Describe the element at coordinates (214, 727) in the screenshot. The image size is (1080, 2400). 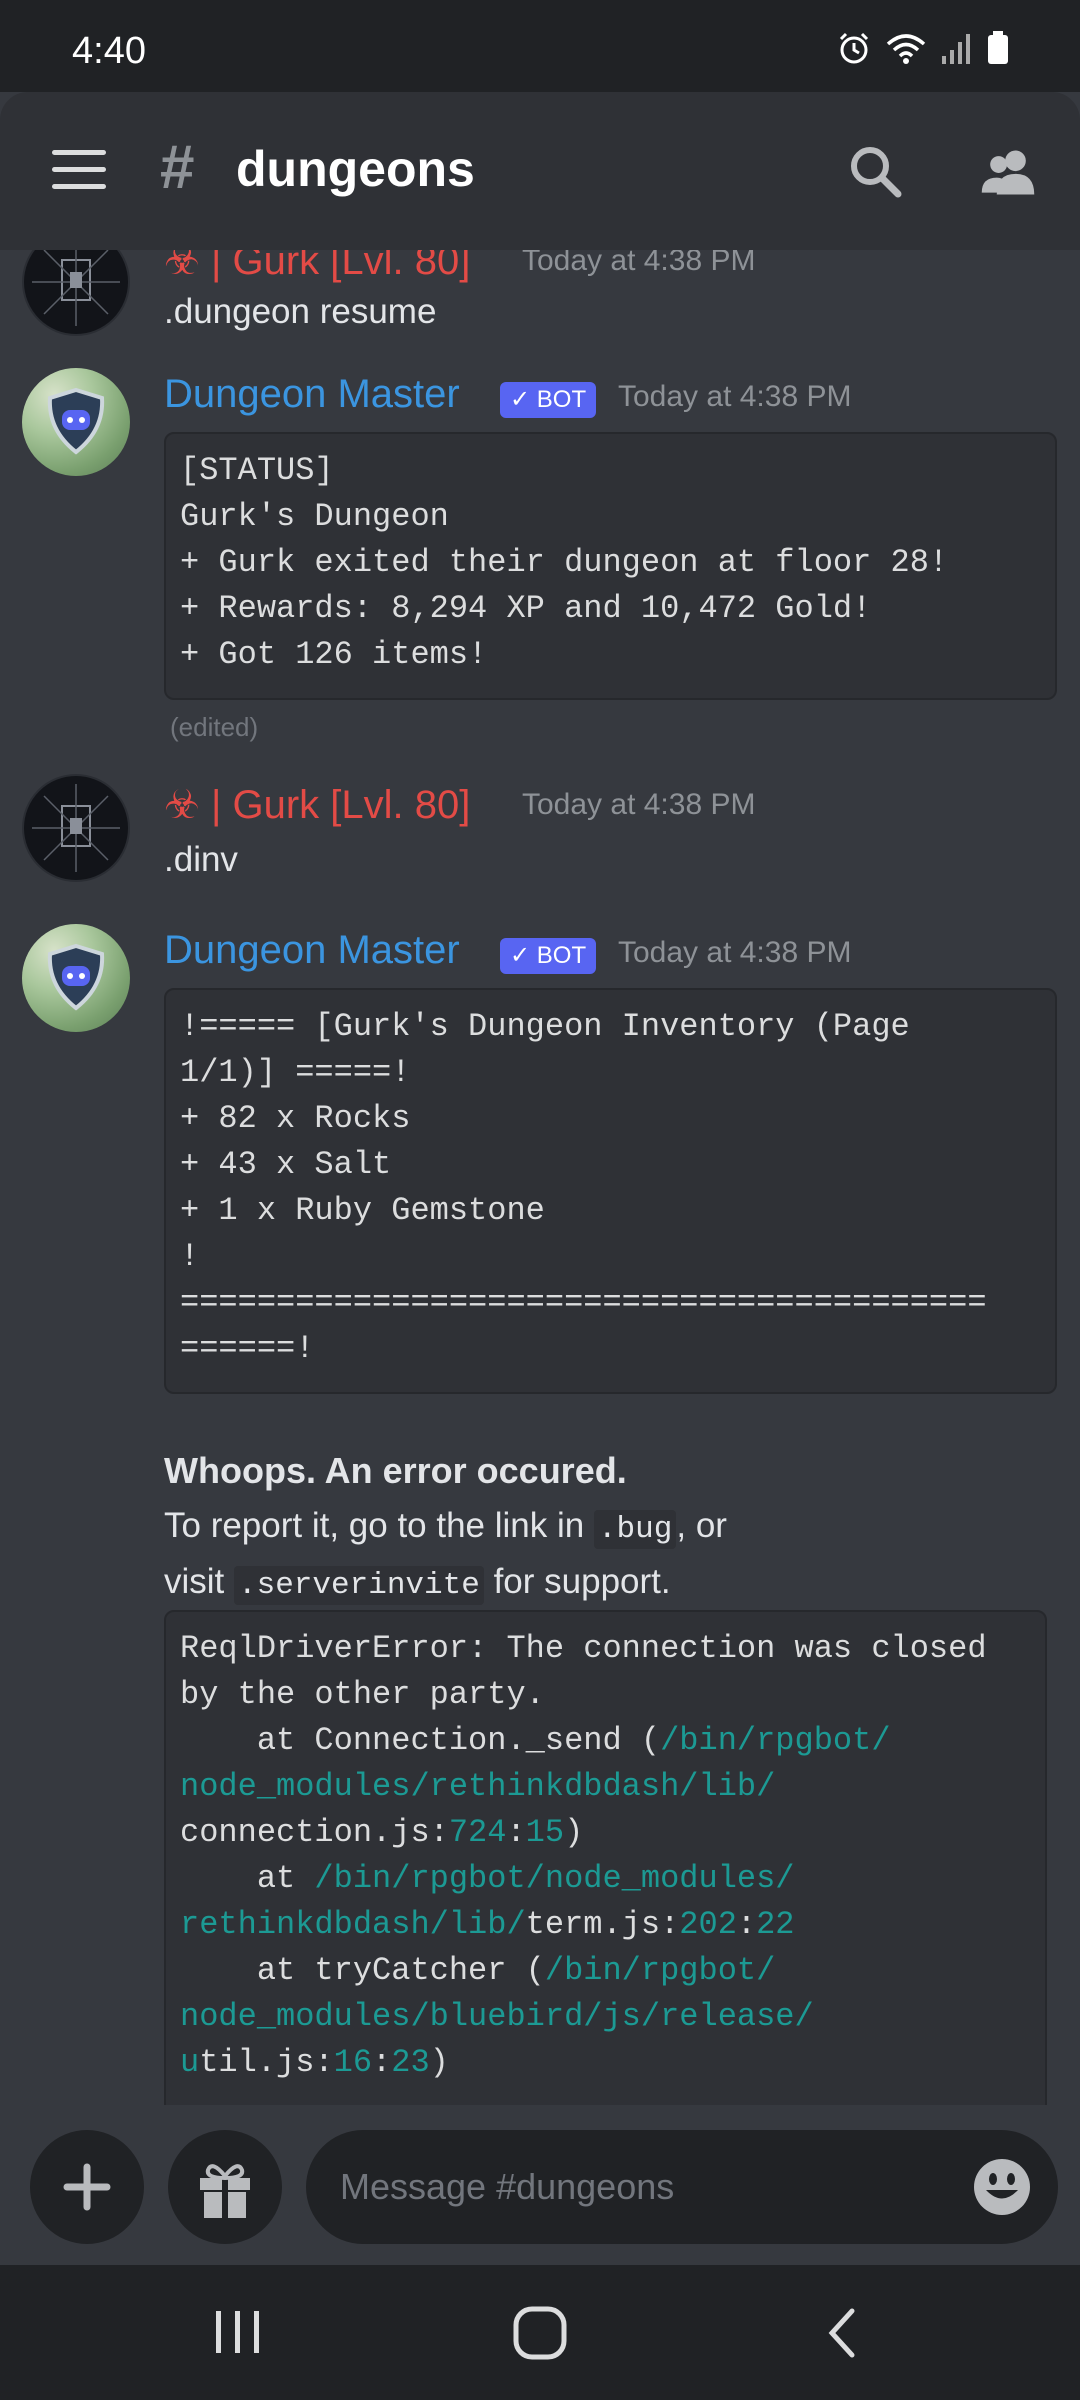
I see `edited-marker: (edited)` at that location.